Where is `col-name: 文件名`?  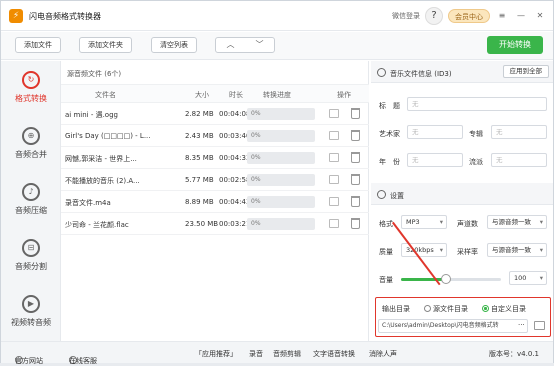 col-name: 文件名 is located at coordinates (105, 95).